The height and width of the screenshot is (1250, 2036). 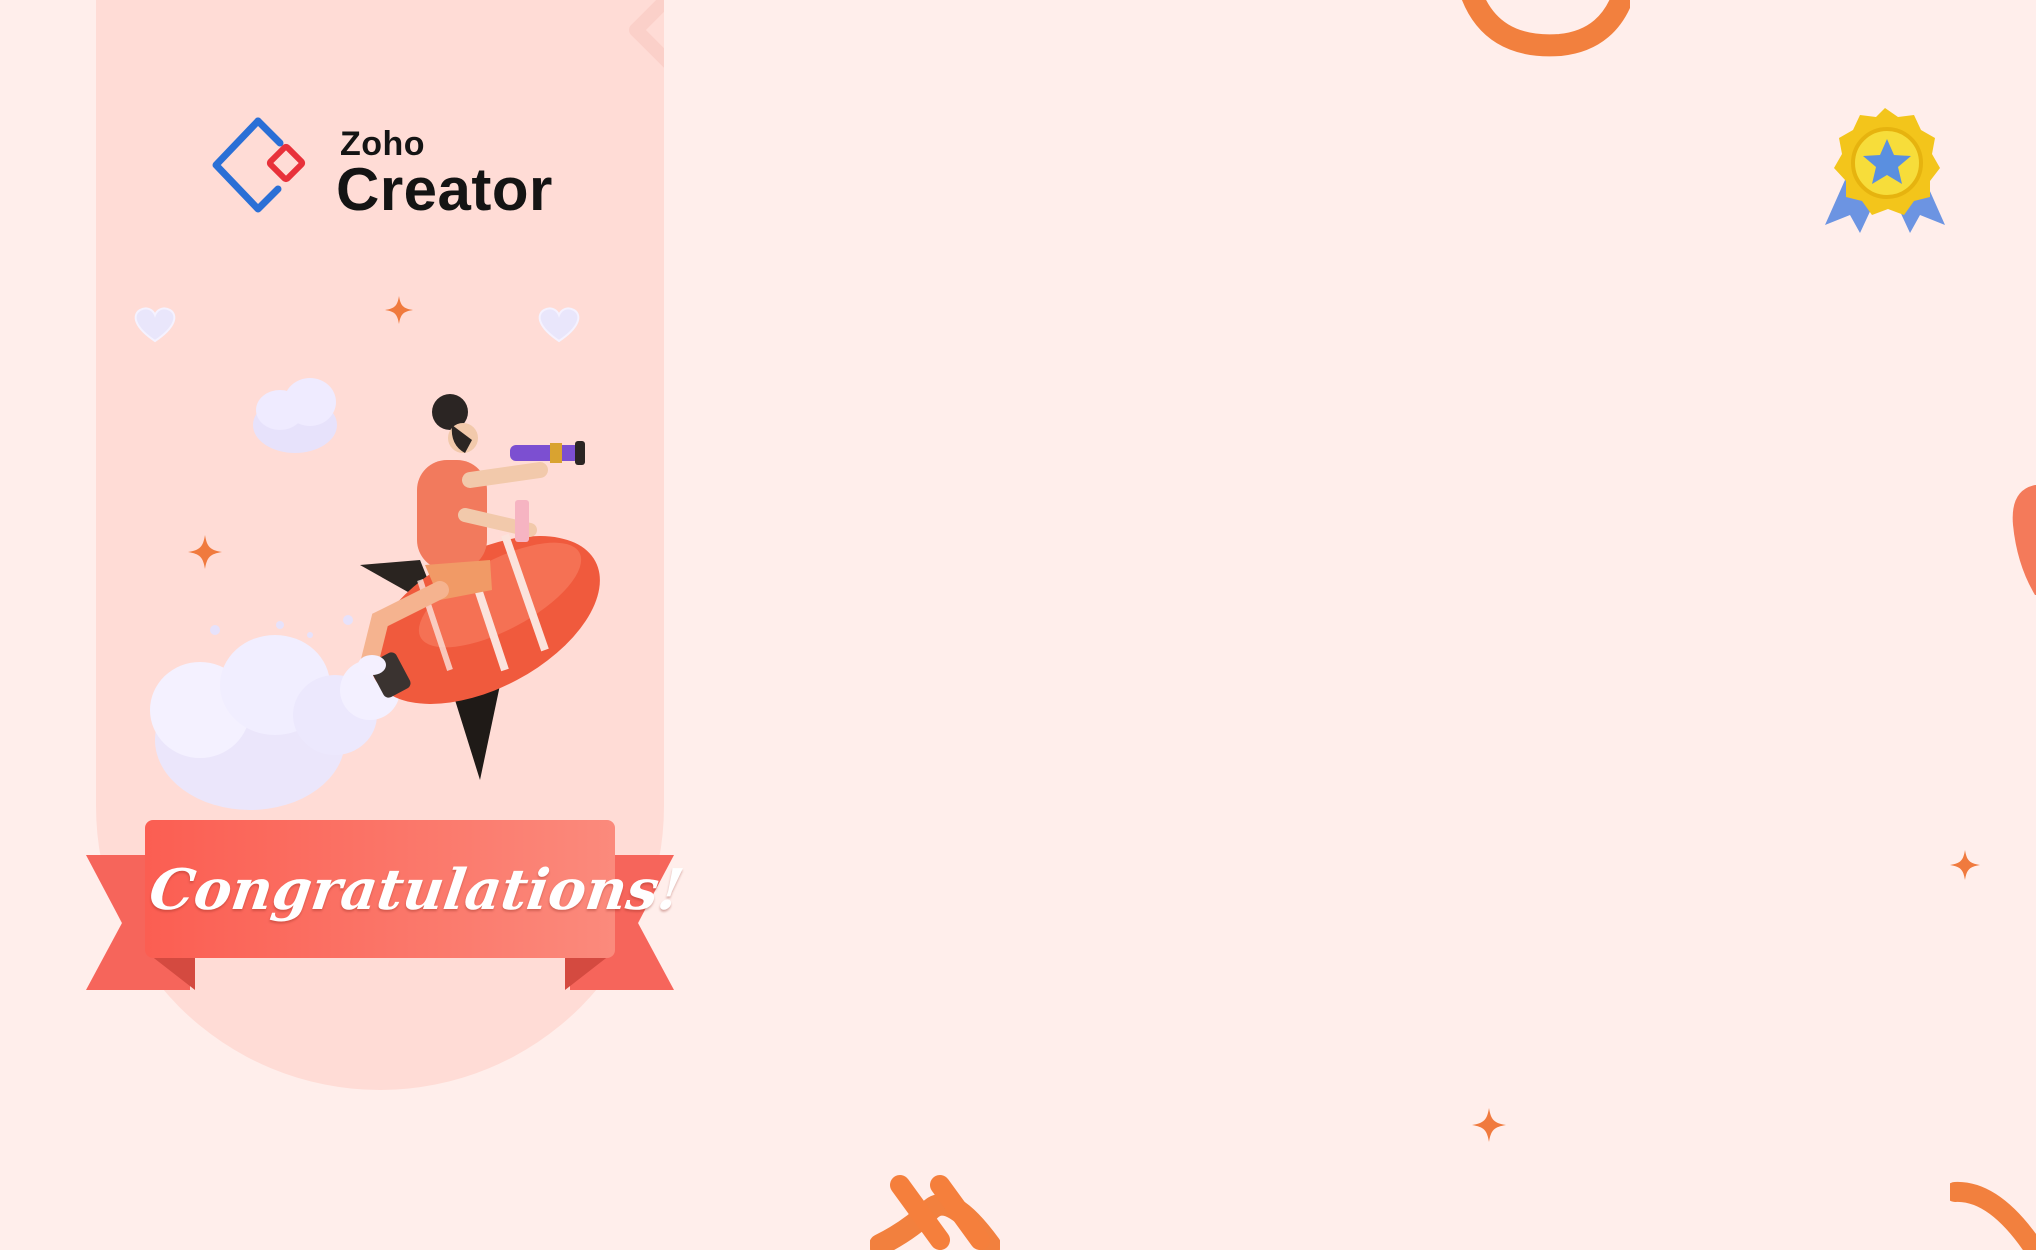 What do you see at coordinates (935, 1212) in the screenshot?
I see `cross-shape-icon` at bounding box center [935, 1212].